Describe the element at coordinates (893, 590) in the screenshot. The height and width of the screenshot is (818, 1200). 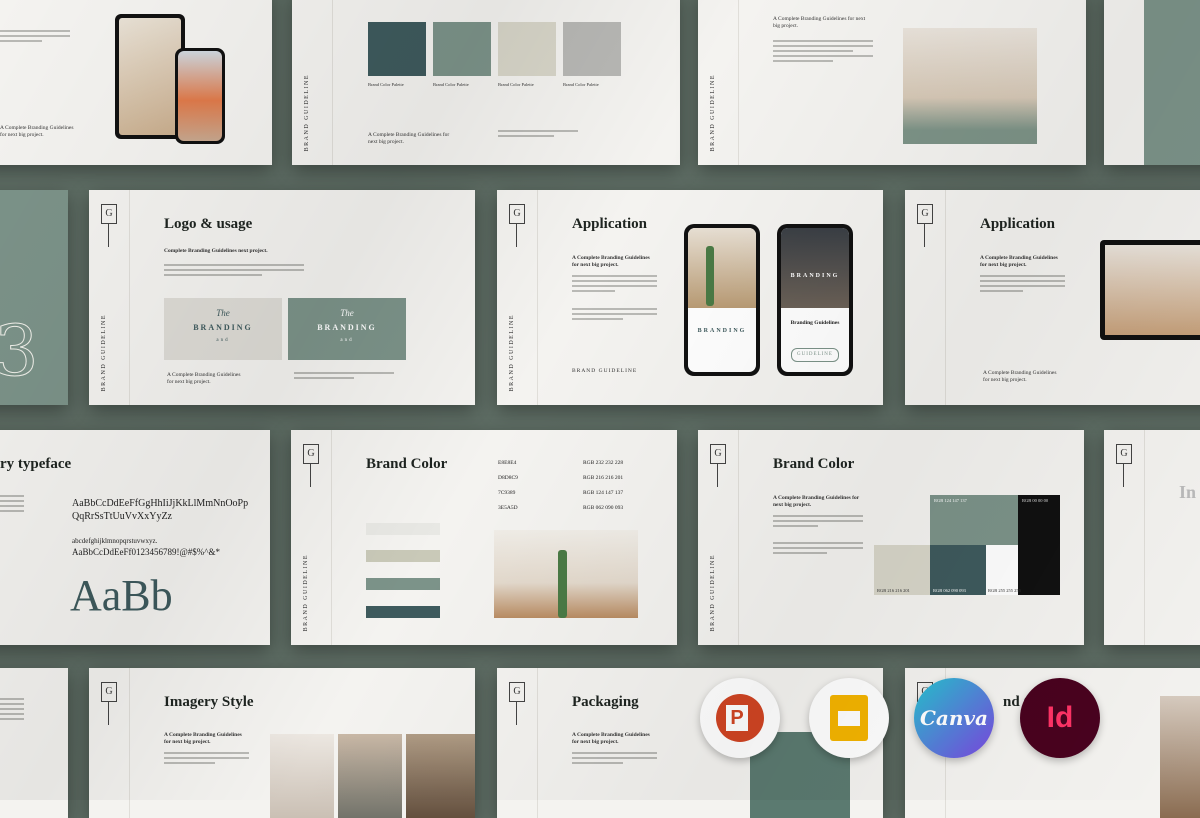
I see `block-label-beige: RGB 216 216 201` at that location.